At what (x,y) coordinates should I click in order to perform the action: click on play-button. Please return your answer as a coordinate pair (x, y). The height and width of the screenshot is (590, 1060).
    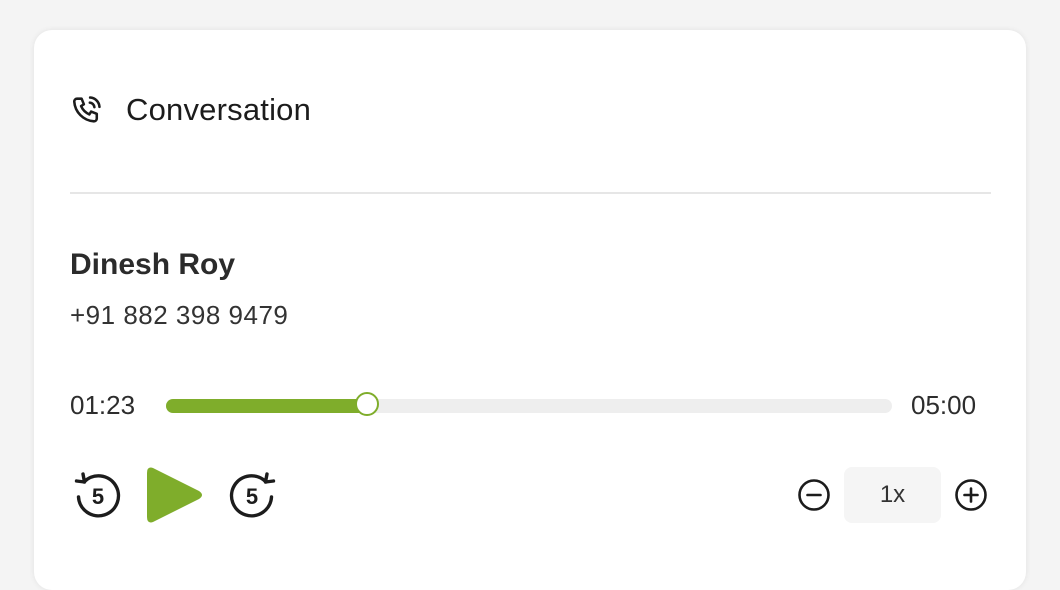
    Looking at the image, I should click on (175, 495).